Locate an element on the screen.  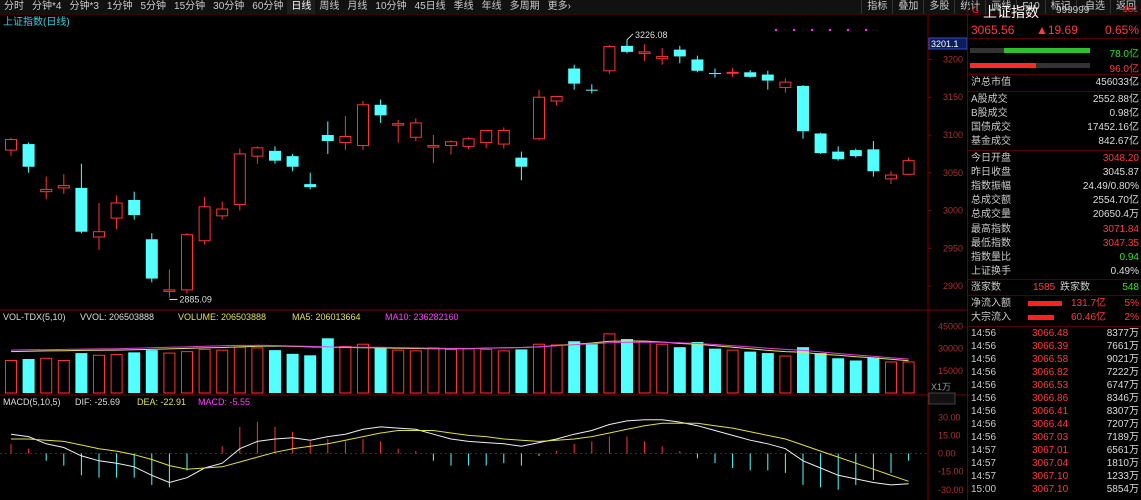
tab-timeframe-8: 日线 is located at coordinates (301, 7).